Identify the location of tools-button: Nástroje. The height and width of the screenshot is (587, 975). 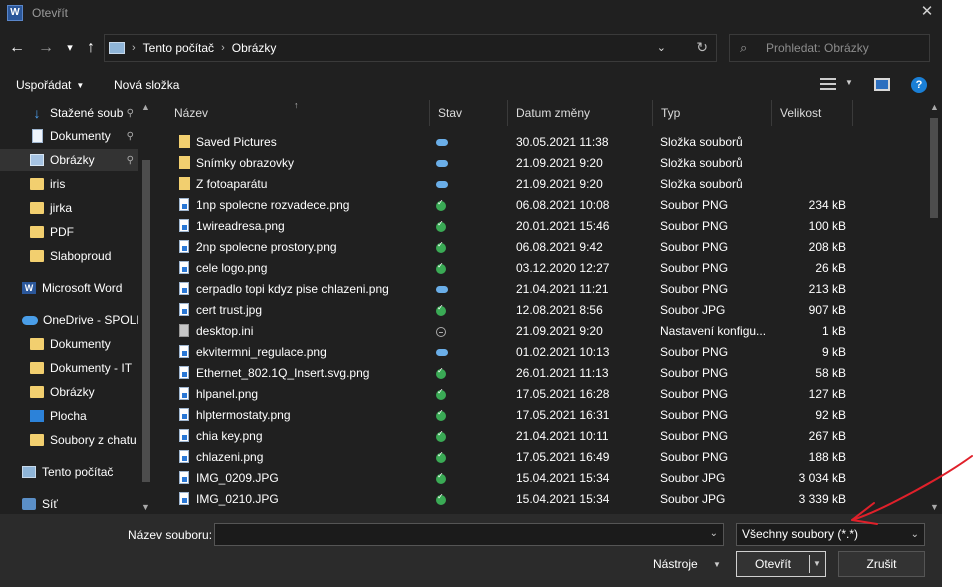
(675, 564).